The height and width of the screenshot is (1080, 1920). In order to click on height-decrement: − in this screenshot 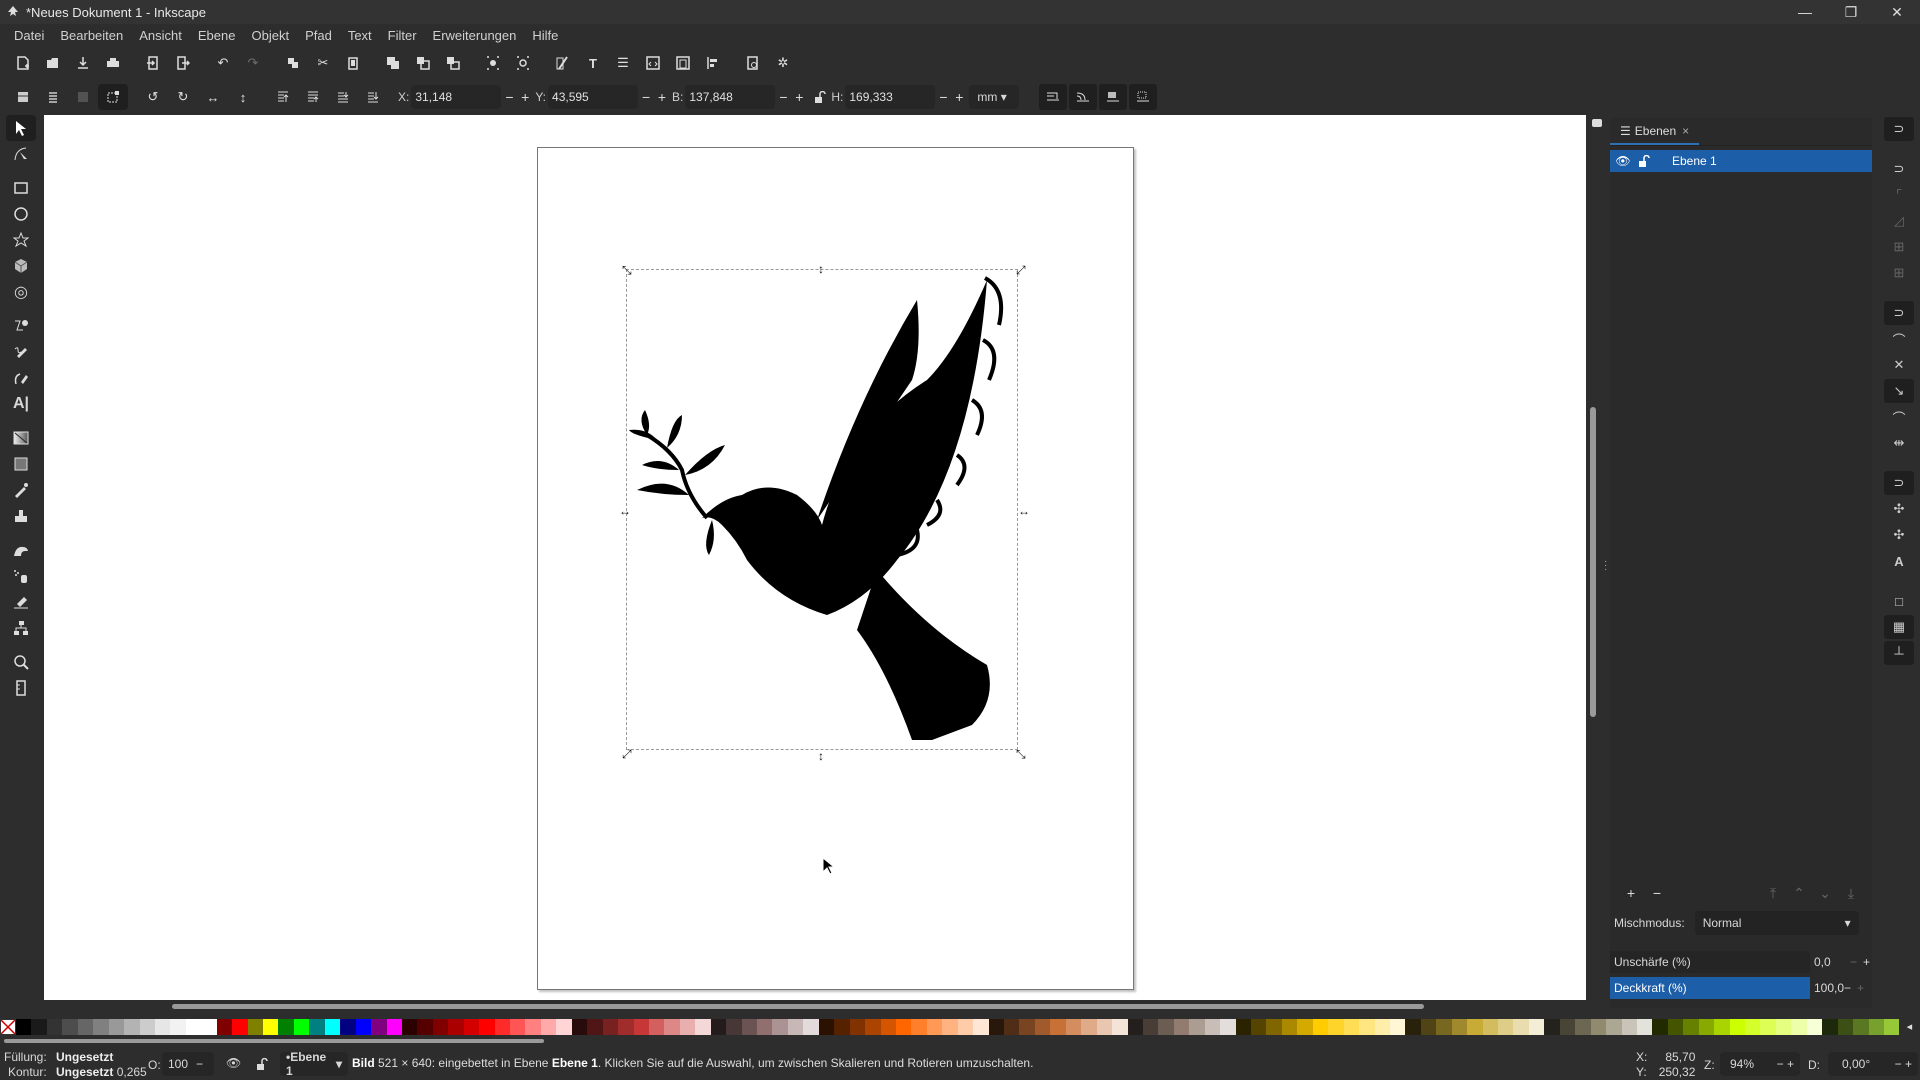, I will do `click(943, 97)`.